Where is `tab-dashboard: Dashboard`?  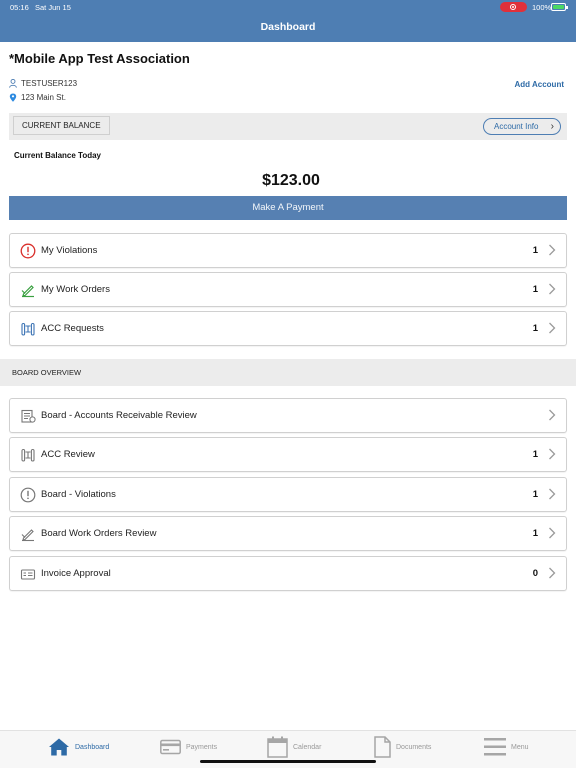 tab-dashboard: Dashboard is located at coordinates (78, 747).